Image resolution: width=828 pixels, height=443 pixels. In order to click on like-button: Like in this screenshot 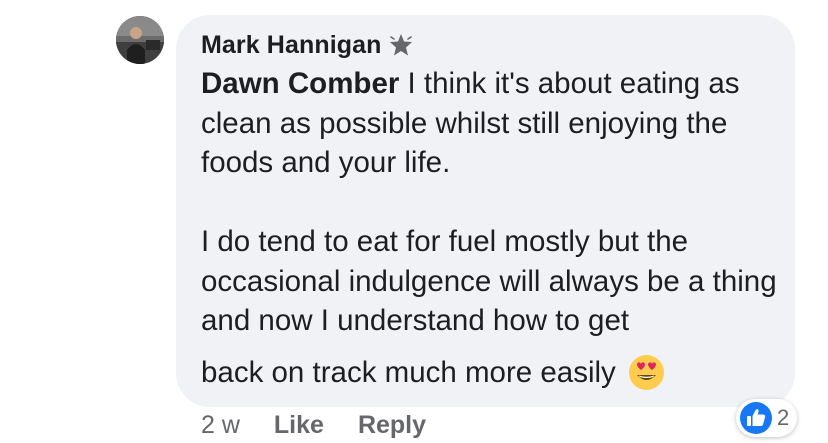, I will do `click(299, 425)`.